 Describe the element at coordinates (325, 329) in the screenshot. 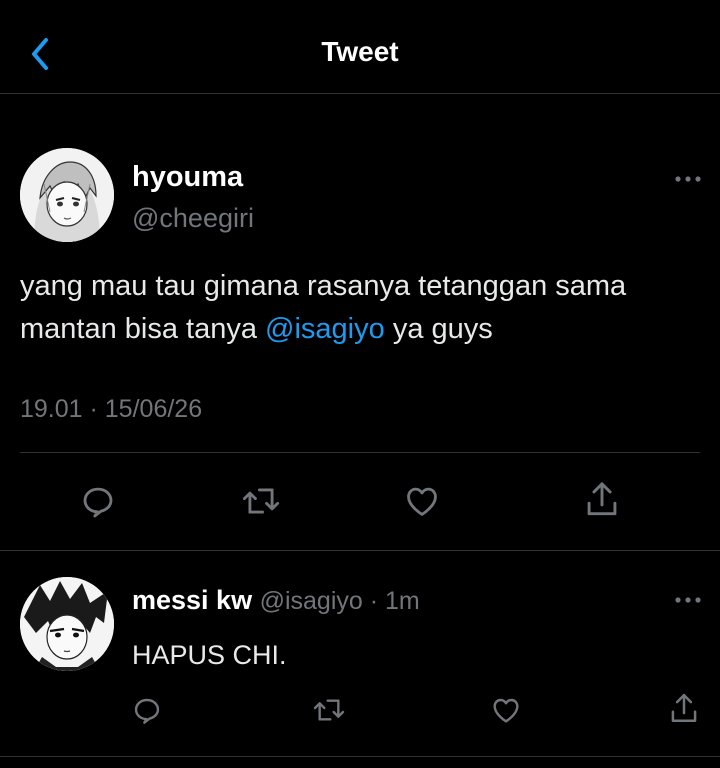

I see `mention-link: @isagiyo` at that location.